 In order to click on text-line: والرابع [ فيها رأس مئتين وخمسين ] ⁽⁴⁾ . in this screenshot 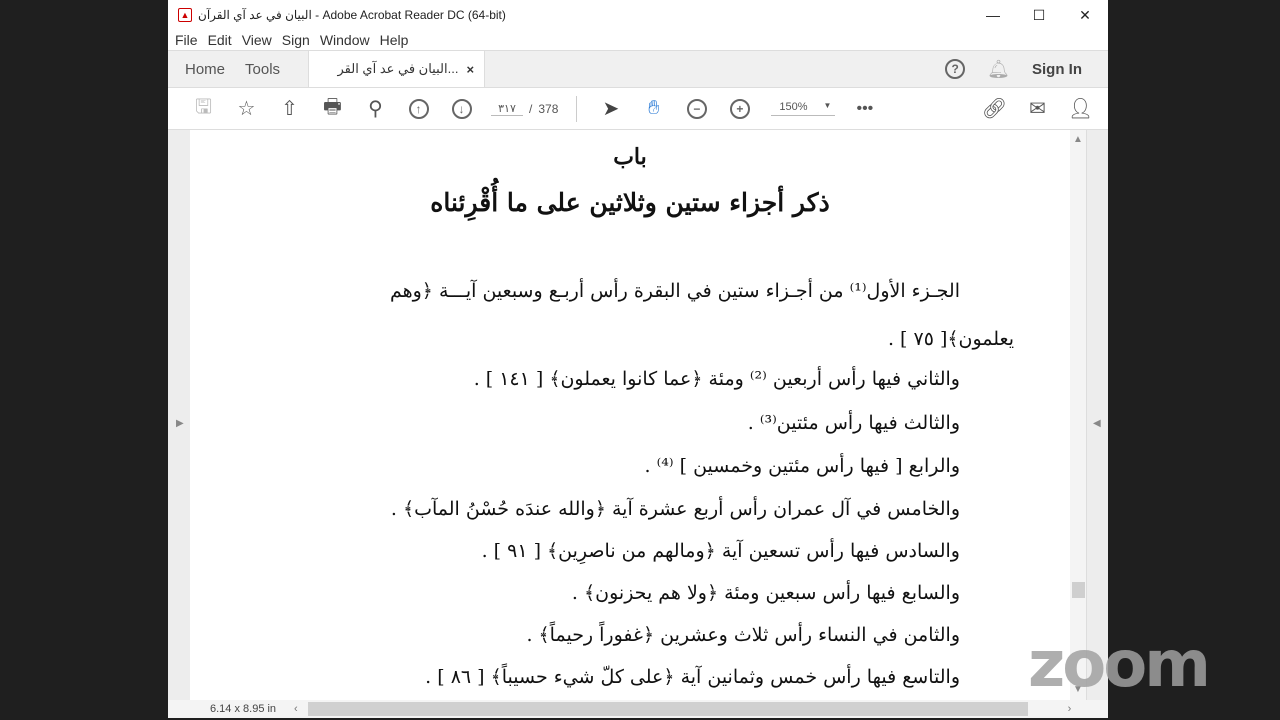, I will do `click(802, 466)`.